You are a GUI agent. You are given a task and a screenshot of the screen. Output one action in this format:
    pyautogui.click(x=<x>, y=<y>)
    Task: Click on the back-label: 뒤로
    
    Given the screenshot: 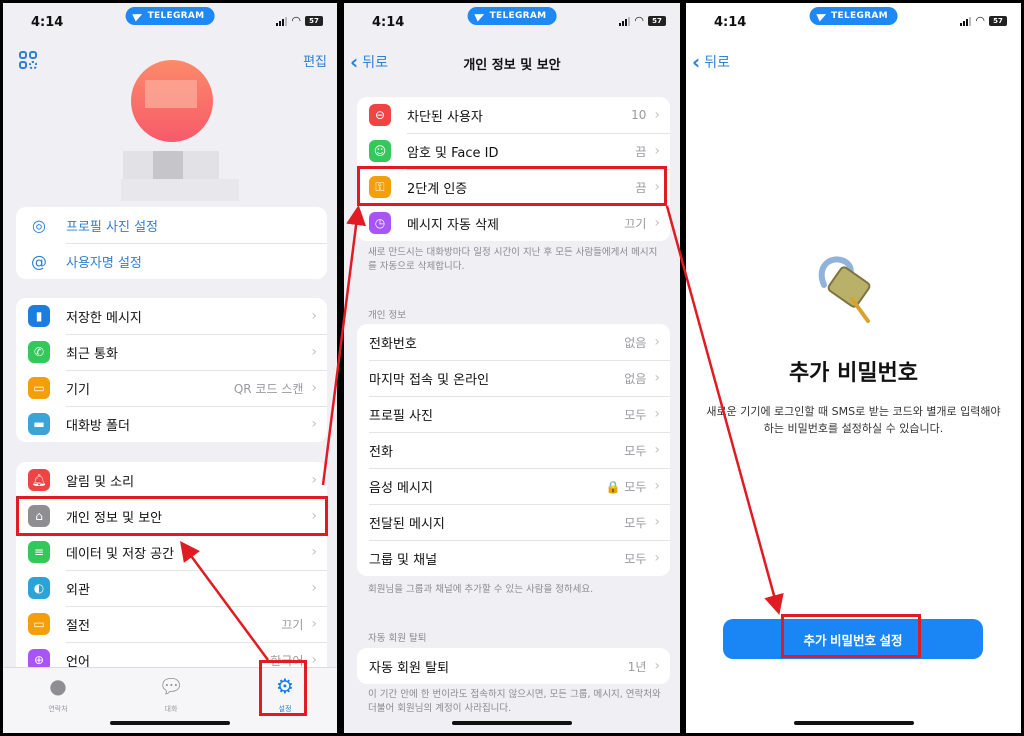 What is the action you would take?
    pyautogui.click(x=717, y=63)
    